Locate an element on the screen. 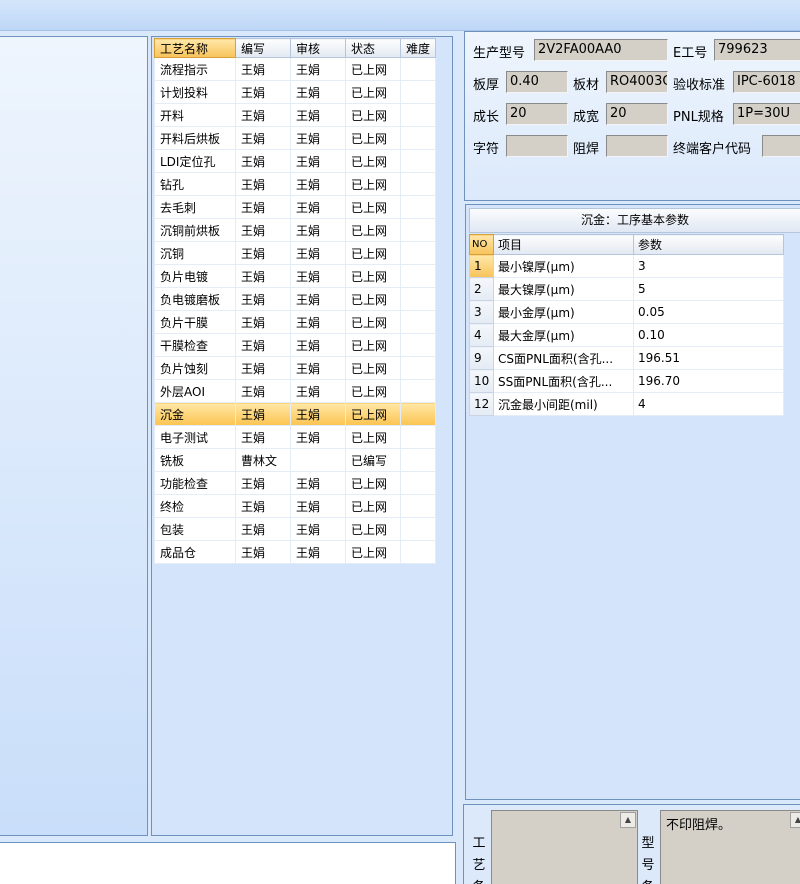 The image size is (800, 884). table-row: 负片蚀刻 王娟 王娟 已上网 is located at coordinates (295, 368).